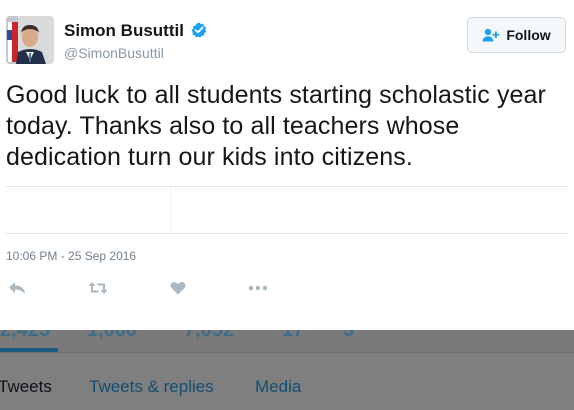 This screenshot has height=410, width=574. What do you see at coordinates (278, 387) in the screenshot?
I see `tab-media: Media` at bounding box center [278, 387].